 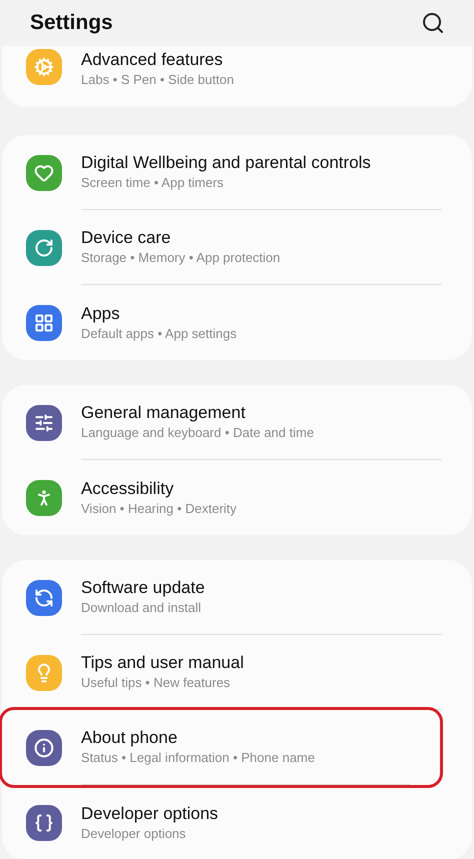 What do you see at coordinates (226, 163) in the screenshot?
I see `item-title: Digital Wellbeing and parental controls` at bounding box center [226, 163].